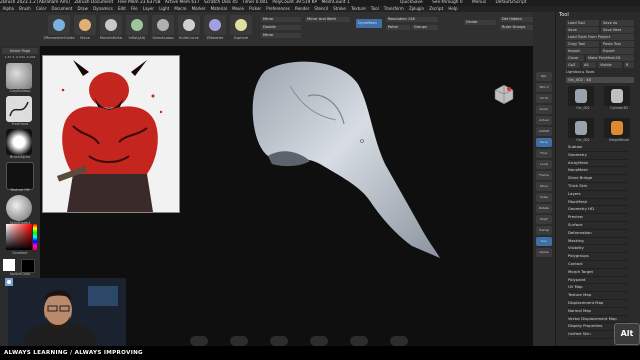 This screenshot has width=640, height=360. What do you see at coordinates (544, 208) in the screenshot?
I see `dock-rotate-button: Rotate` at bounding box center [544, 208].